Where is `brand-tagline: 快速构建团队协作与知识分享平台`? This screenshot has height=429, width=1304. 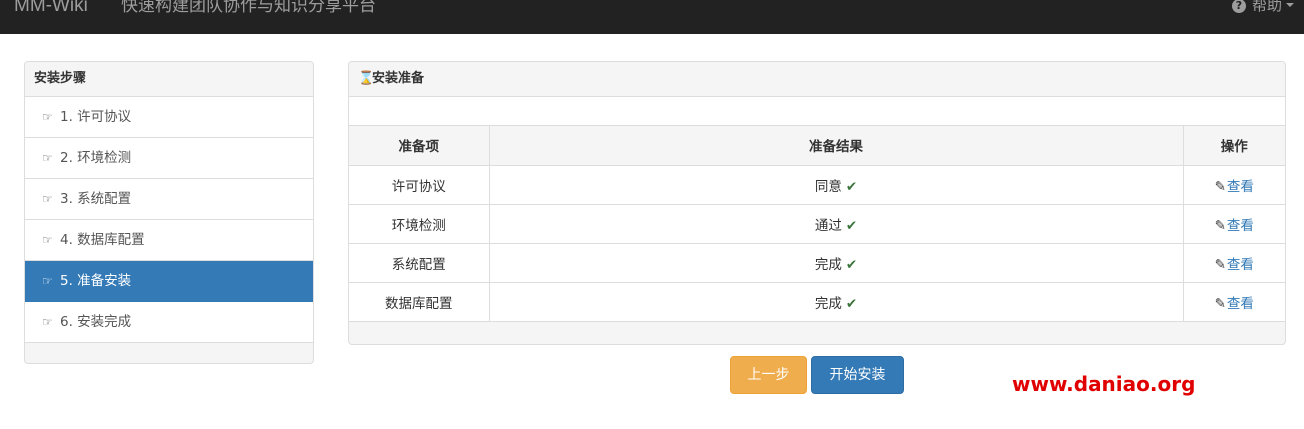
brand-tagline: 快速构建团队协作与知识分享平台 is located at coordinates (248, 8).